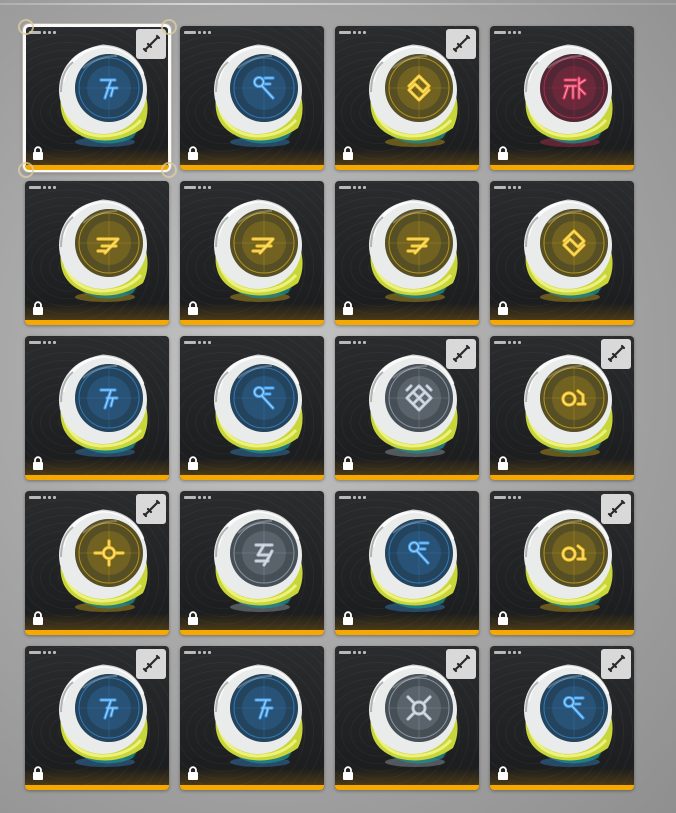 This screenshot has height=813, width=676. What do you see at coordinates (257, 559) in the screenshot?
I see `helmet-rune-split-icon` at bounding box center [257, 559].